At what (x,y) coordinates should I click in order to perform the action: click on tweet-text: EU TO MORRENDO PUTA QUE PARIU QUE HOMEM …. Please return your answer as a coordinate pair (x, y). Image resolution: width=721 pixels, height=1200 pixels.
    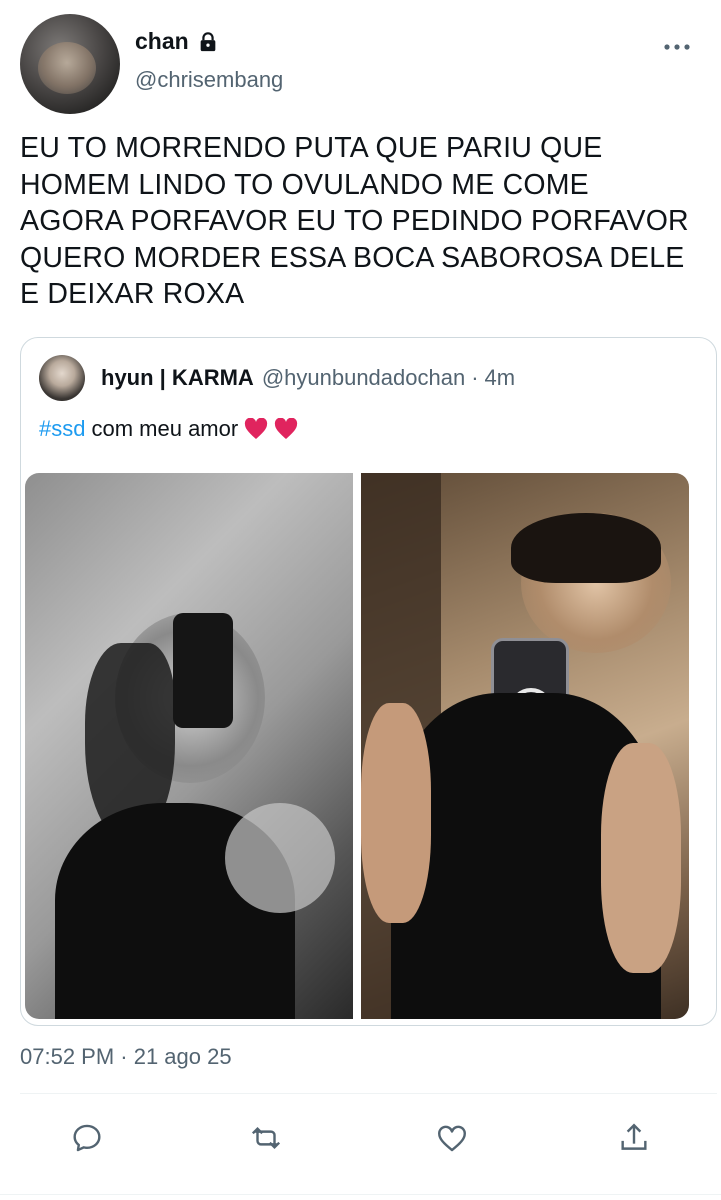
    Looking at the image, I should click on (354, 221).